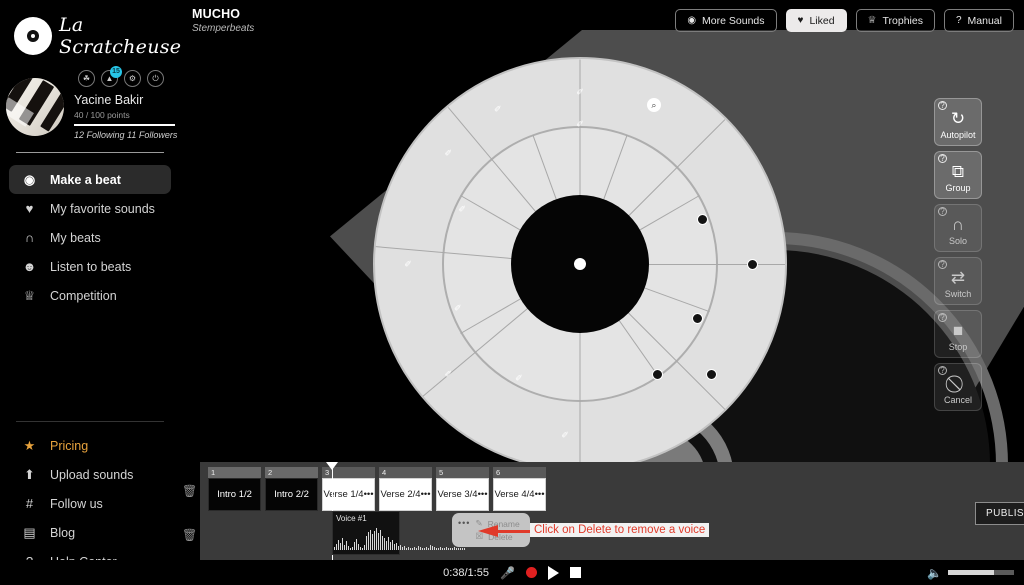  What do you see at coordinates (35, 107) in the screenshot?
I see `avatar` at bounding box center [35, 107].